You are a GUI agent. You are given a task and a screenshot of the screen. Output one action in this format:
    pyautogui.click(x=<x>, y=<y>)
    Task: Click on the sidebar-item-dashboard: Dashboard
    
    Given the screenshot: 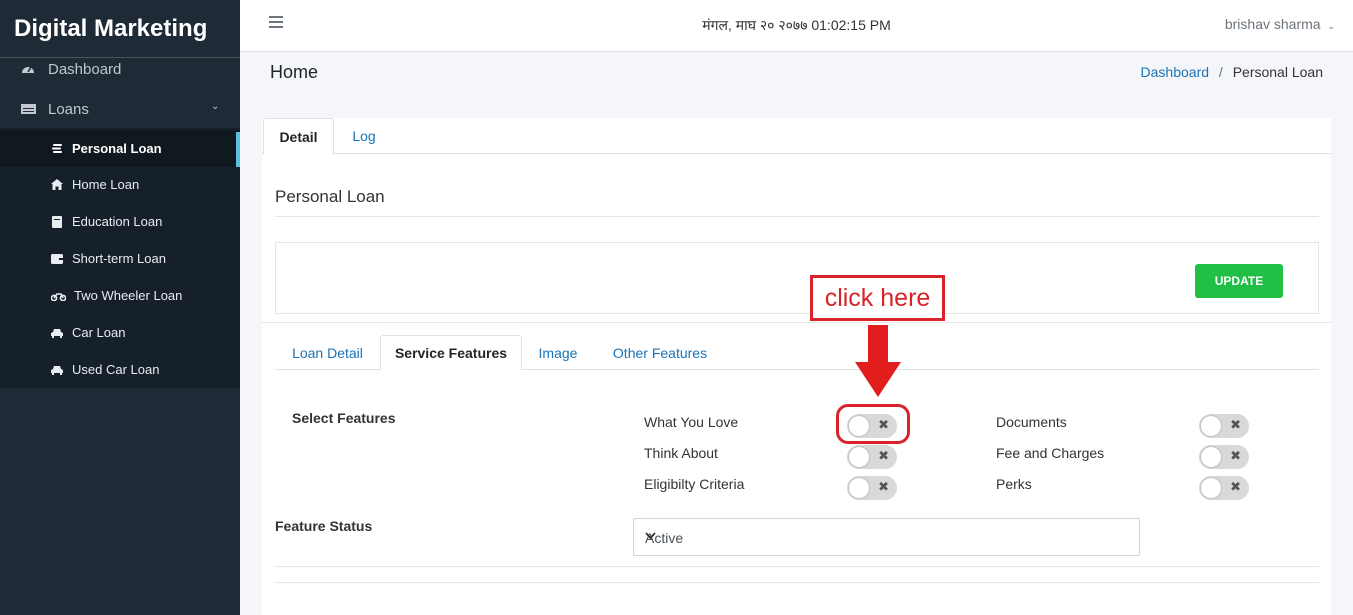 What is the action you would take?
    pyautogui.click(x=120, y=69)
    